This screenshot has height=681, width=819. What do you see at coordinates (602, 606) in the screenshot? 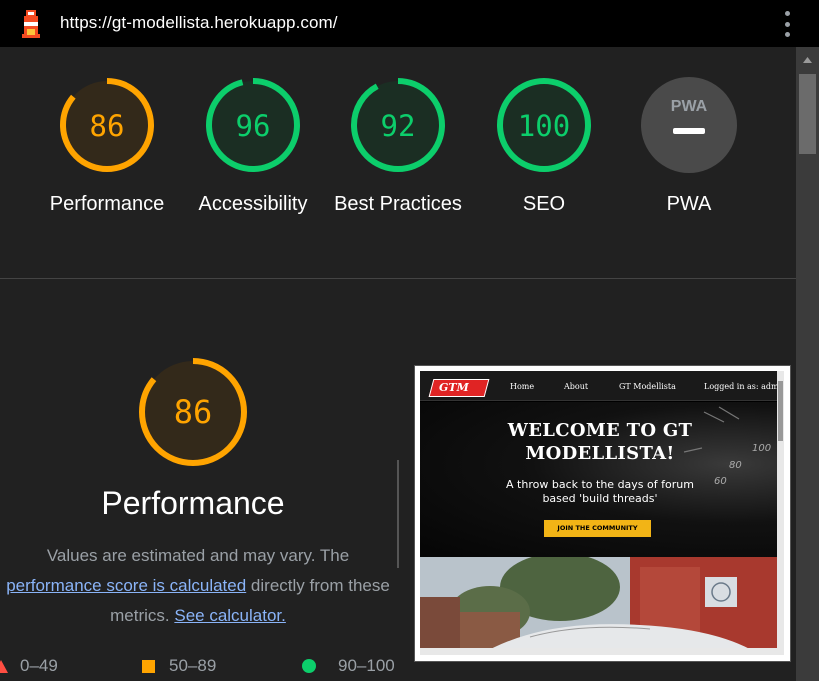
I see `building-photo` at bounding box center [602, 606].